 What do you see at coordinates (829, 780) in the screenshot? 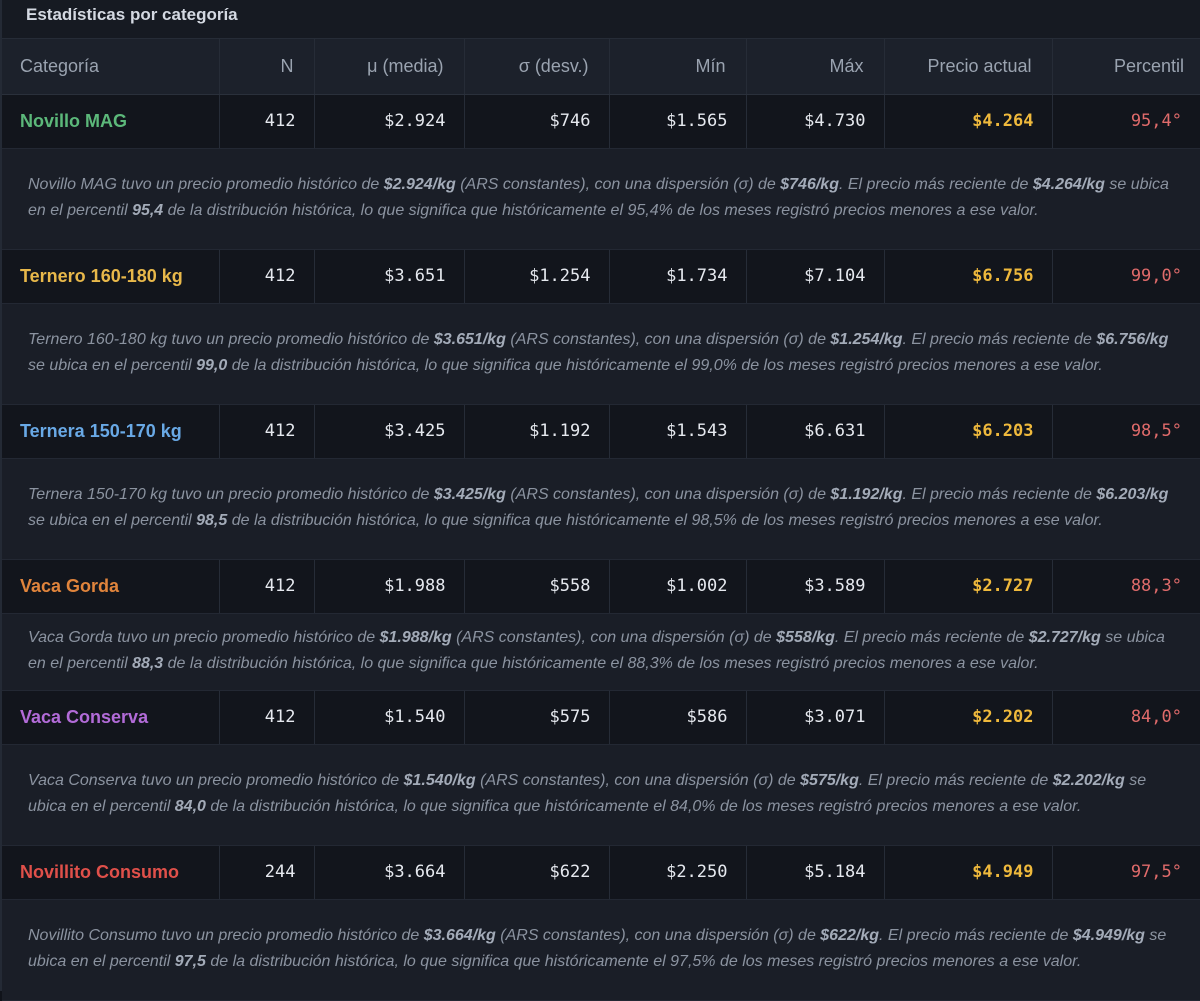
I see `description-highlight: $575/kg` at bounding box center [829, 780].